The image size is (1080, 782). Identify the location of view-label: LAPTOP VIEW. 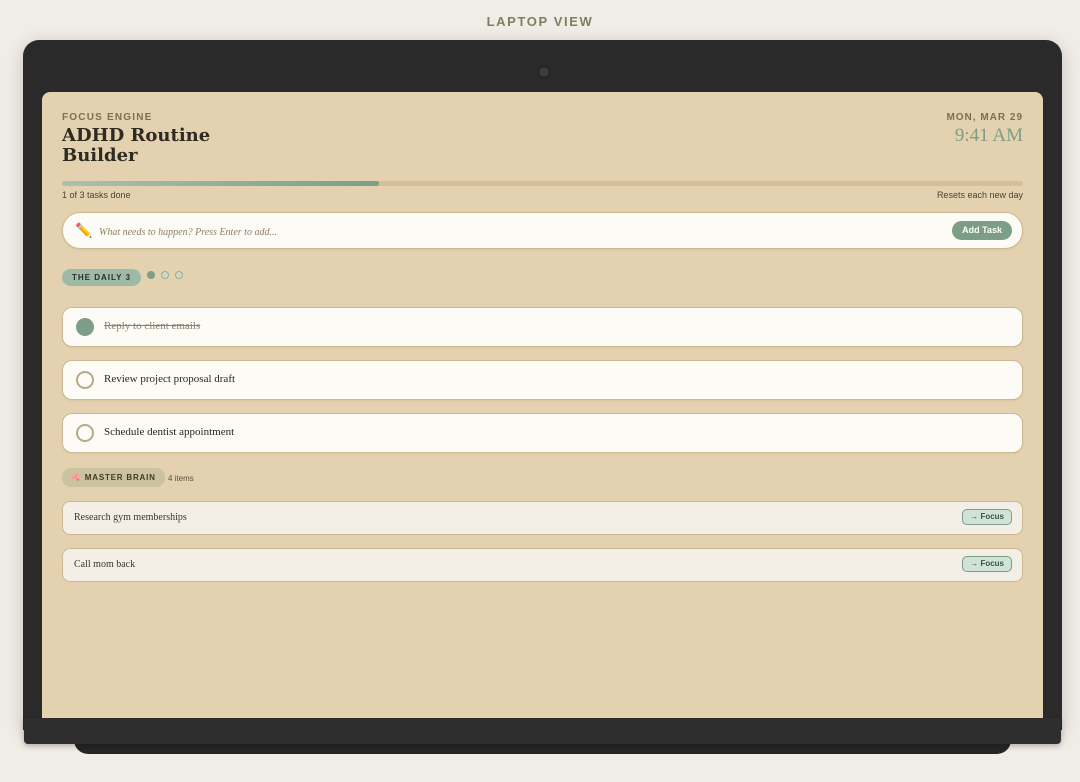
(540, 21).